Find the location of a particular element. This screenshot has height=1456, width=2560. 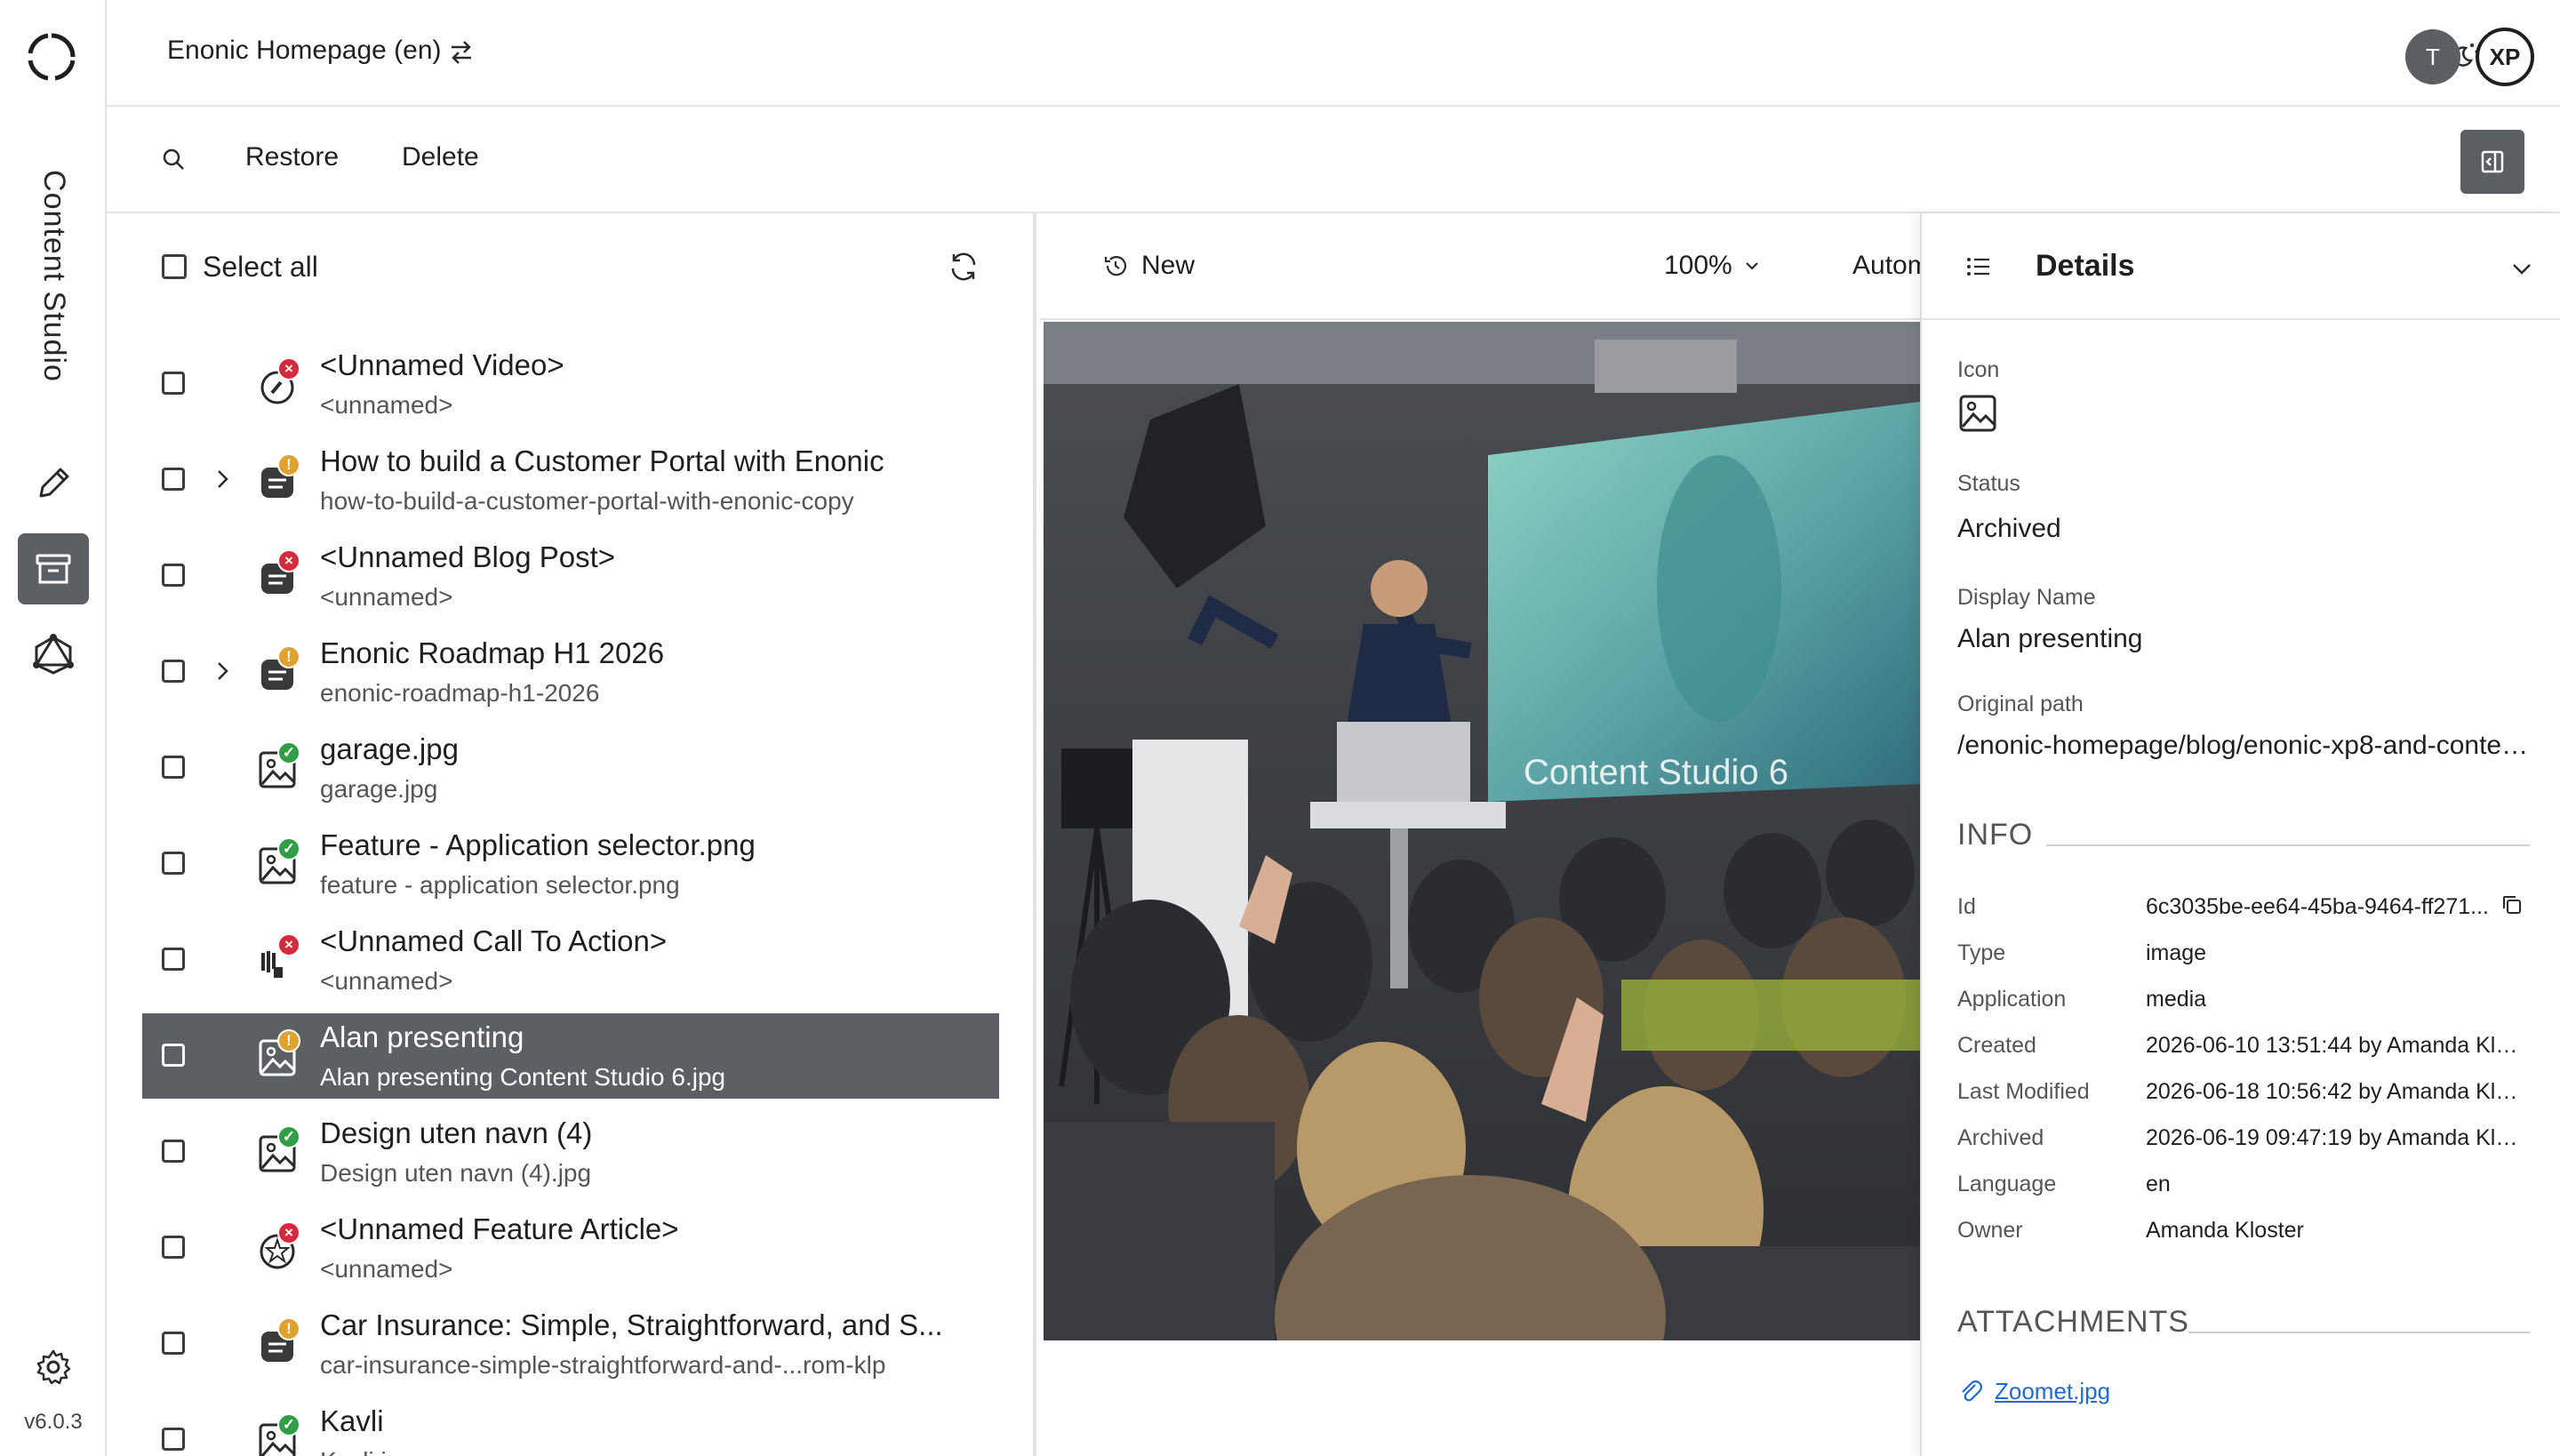

rail-item-archive is located at coordinates (53, 568).